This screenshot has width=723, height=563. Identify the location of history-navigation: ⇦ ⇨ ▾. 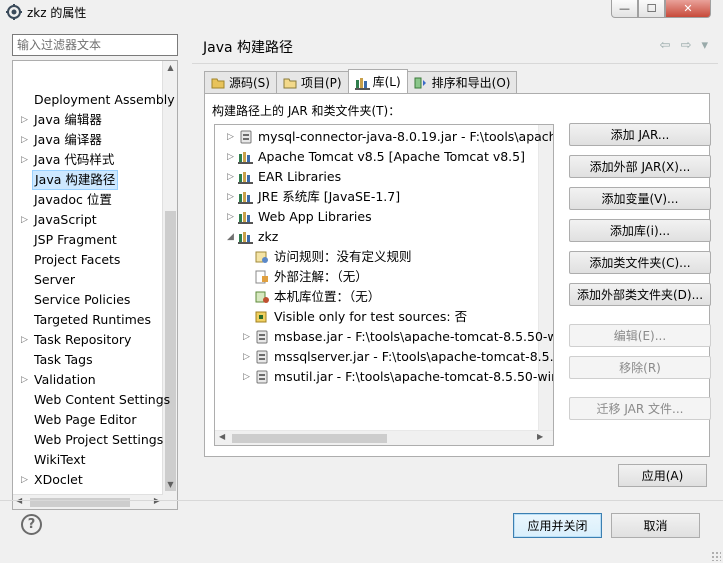
(684, 45).